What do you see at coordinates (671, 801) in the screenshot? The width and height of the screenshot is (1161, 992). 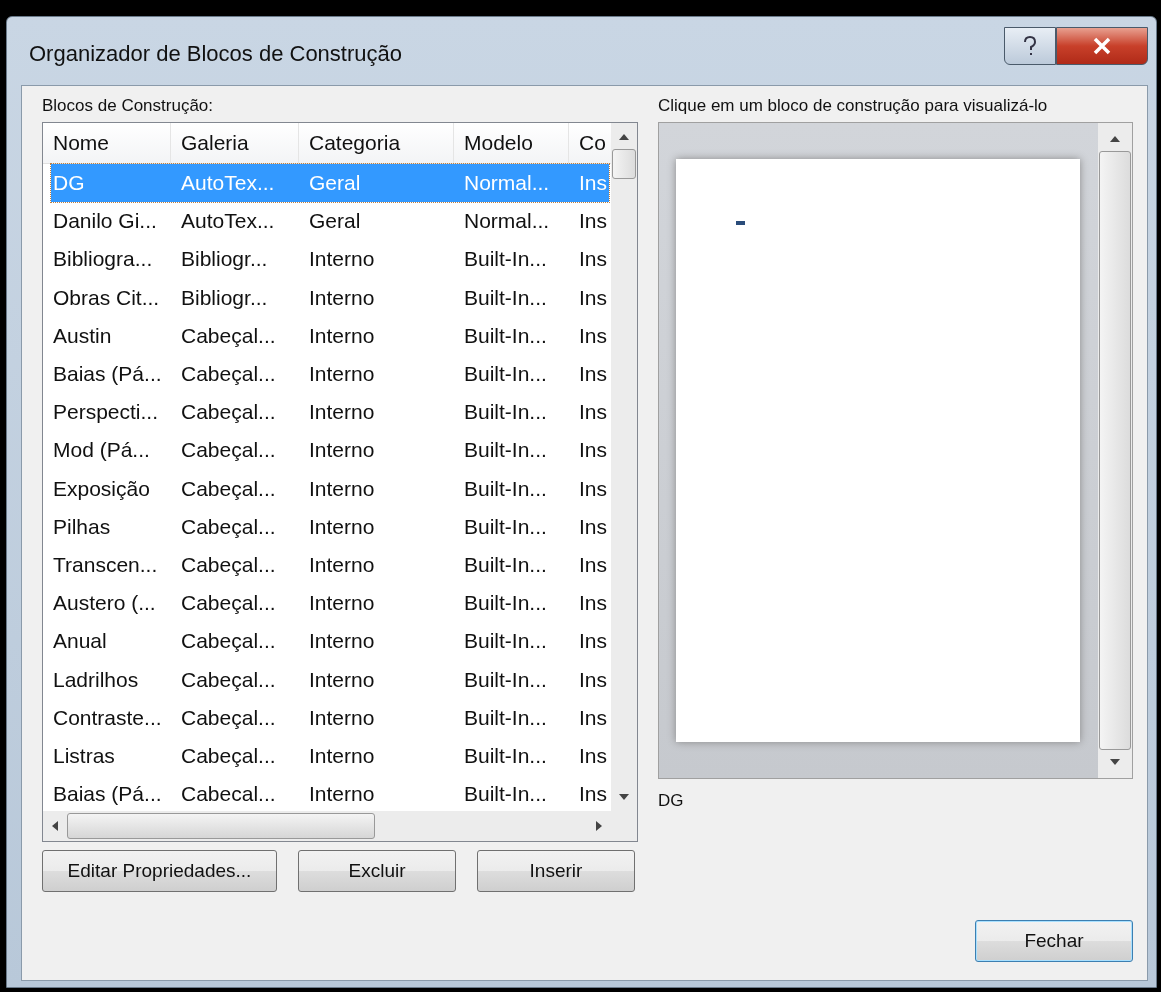 I see `preview-caption: DG` at bounding box center [671, 801].